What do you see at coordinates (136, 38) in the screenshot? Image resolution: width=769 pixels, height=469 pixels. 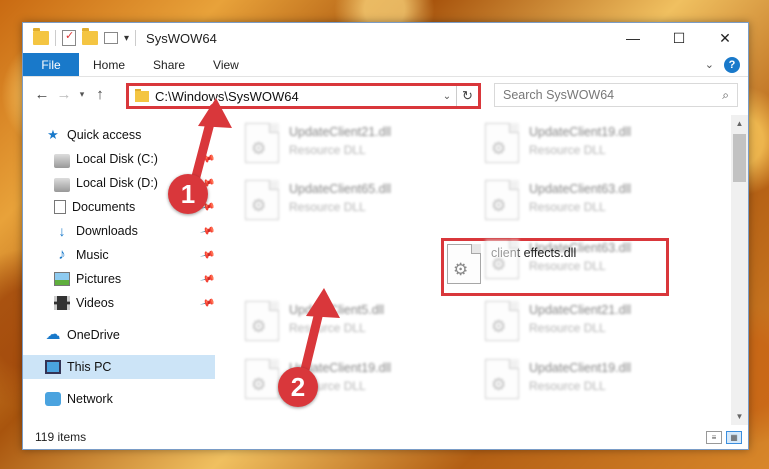 I see `toolbar-divider` at bounding box center [136, 38].